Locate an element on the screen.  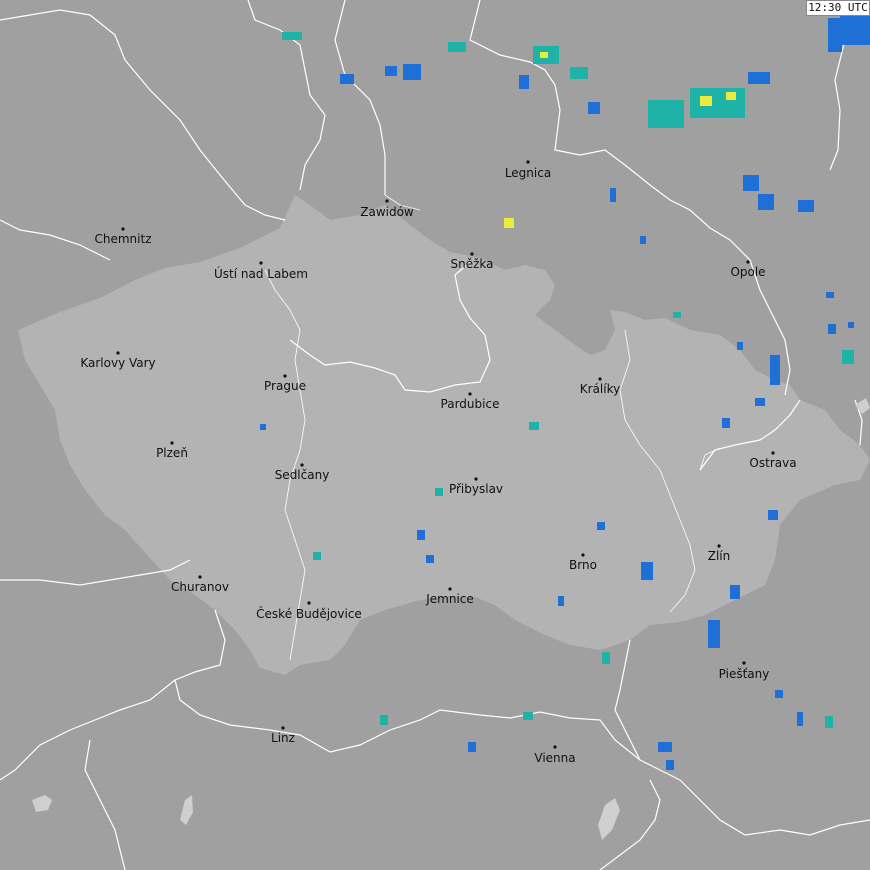
city-label: Jemnice is located at coordinates (449, 599).